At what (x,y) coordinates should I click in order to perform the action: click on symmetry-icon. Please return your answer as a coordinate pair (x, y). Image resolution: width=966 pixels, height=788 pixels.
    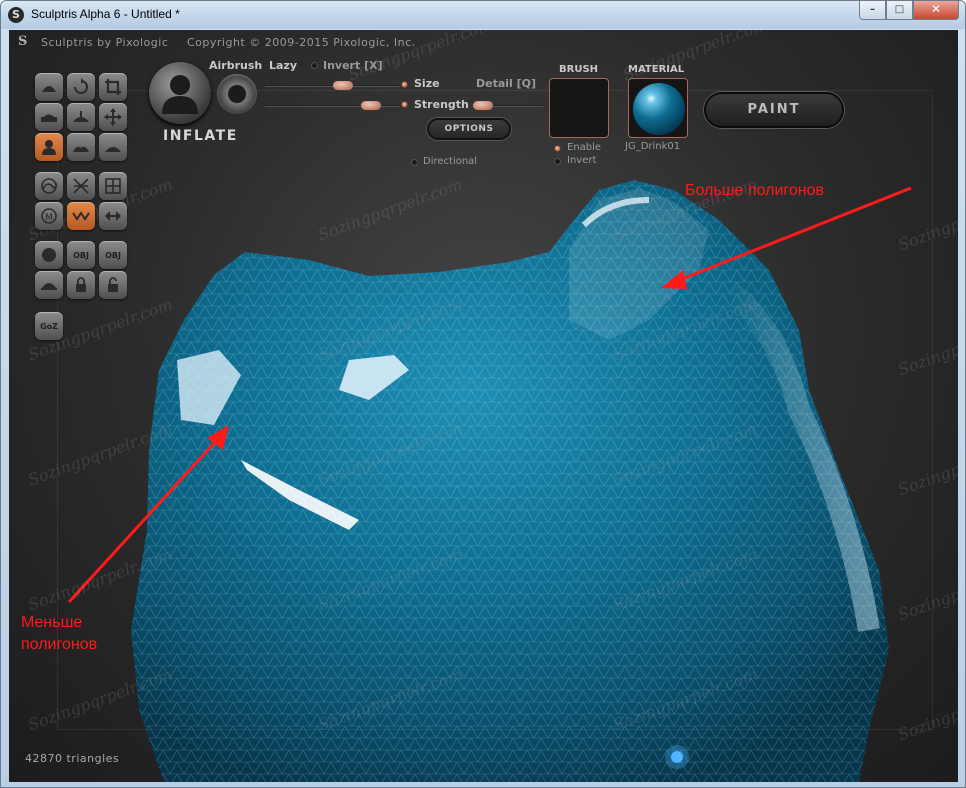
    Looking at the image, I should click on (81, 216).